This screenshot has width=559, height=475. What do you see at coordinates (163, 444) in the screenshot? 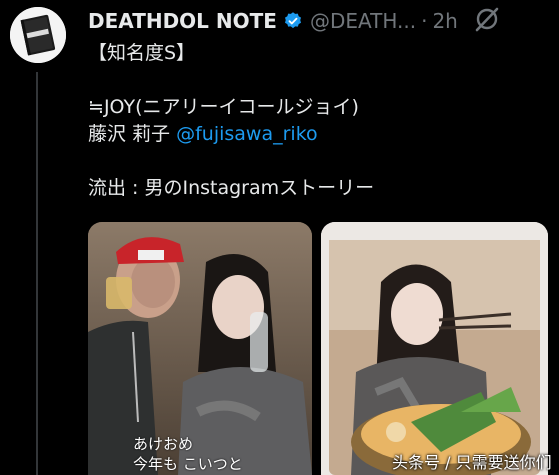
I see `caption-line: あけおめ` at bounding box center [163, 444].